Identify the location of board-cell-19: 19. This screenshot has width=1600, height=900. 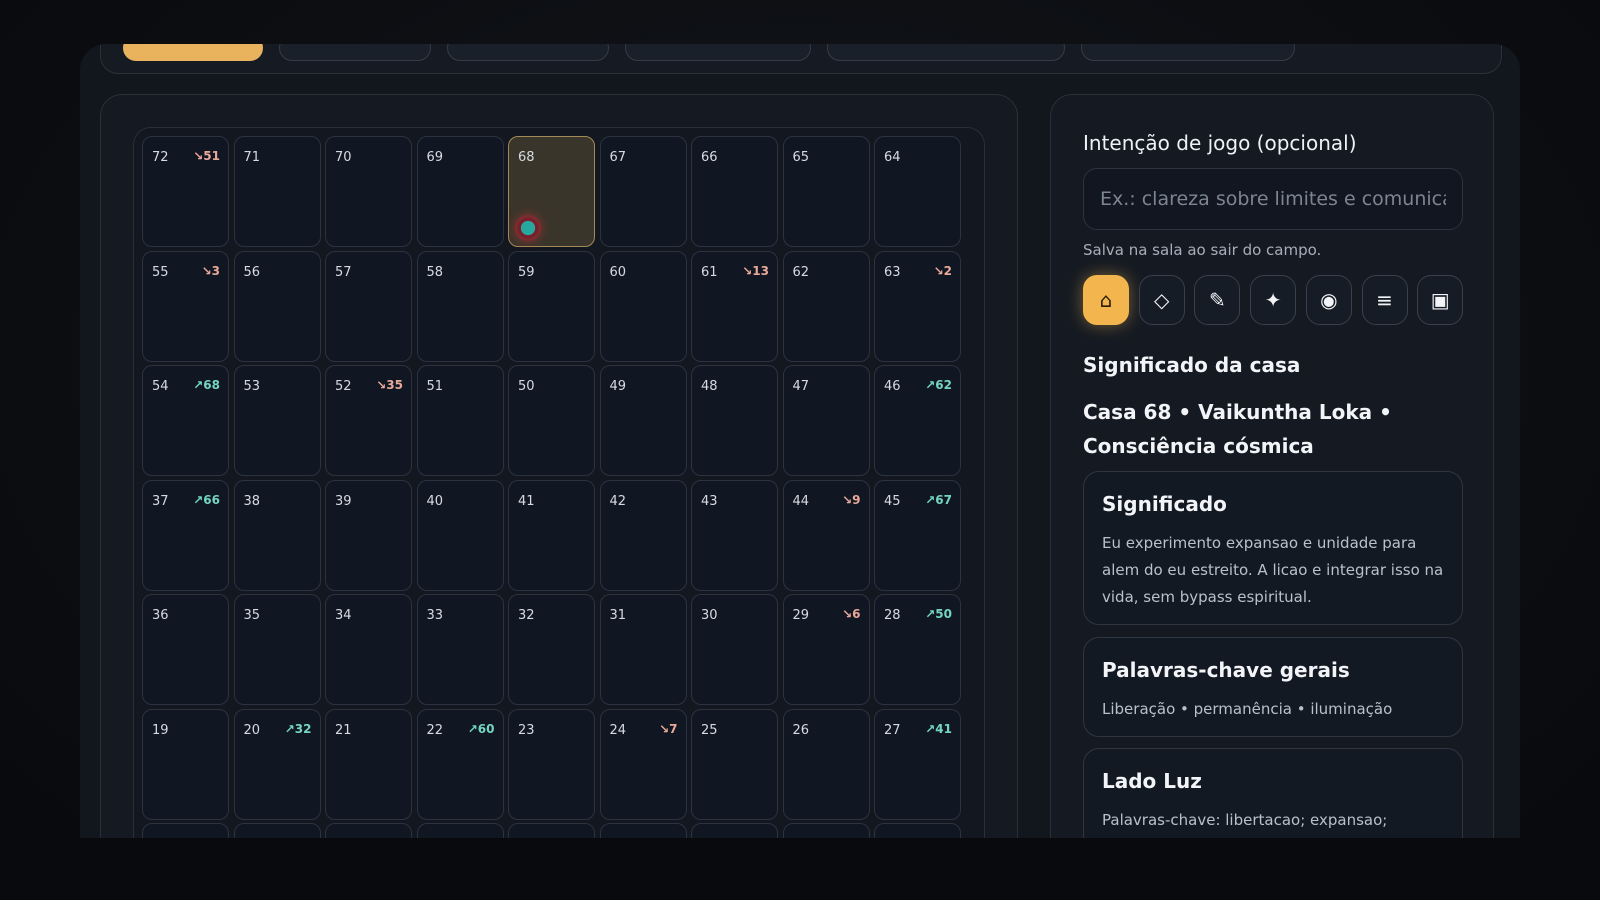
(185, 764).